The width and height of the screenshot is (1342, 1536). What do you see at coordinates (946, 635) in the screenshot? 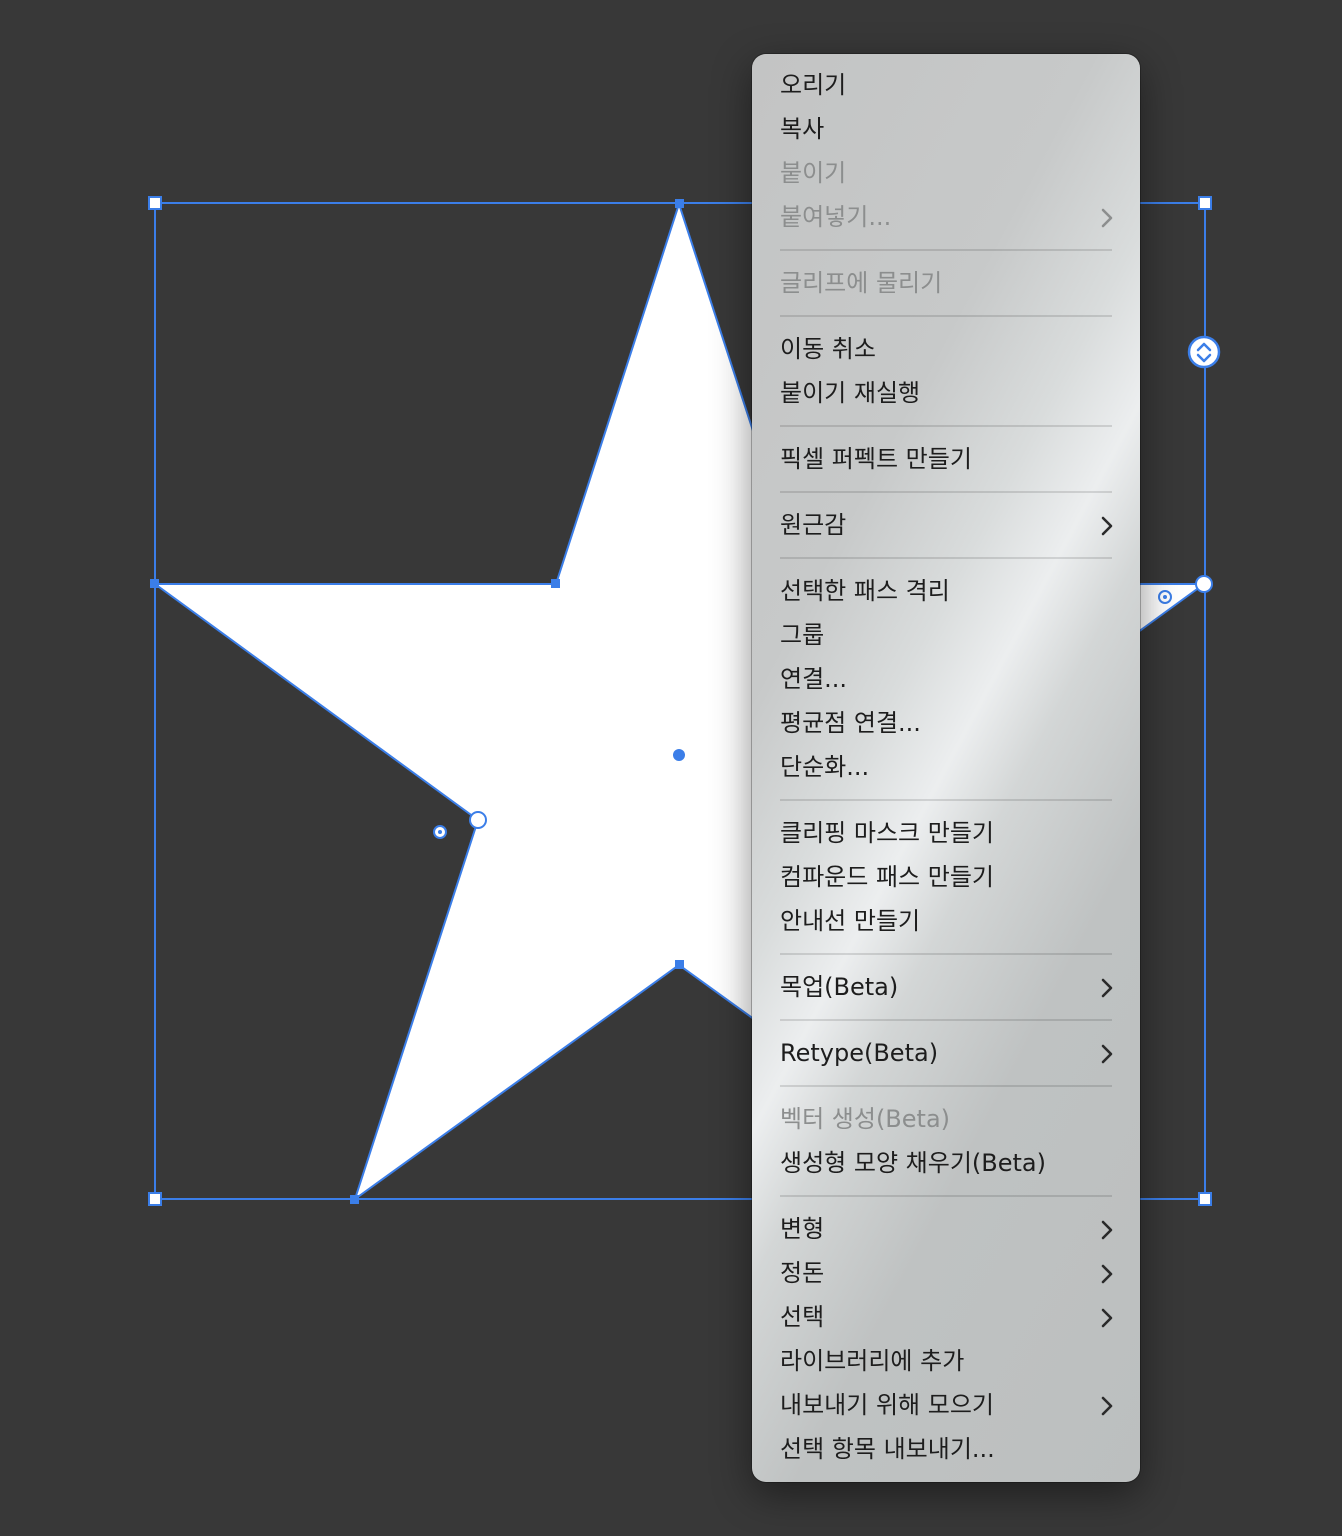
I see `menu-item: 그룹` at bounding box center [946, 635].